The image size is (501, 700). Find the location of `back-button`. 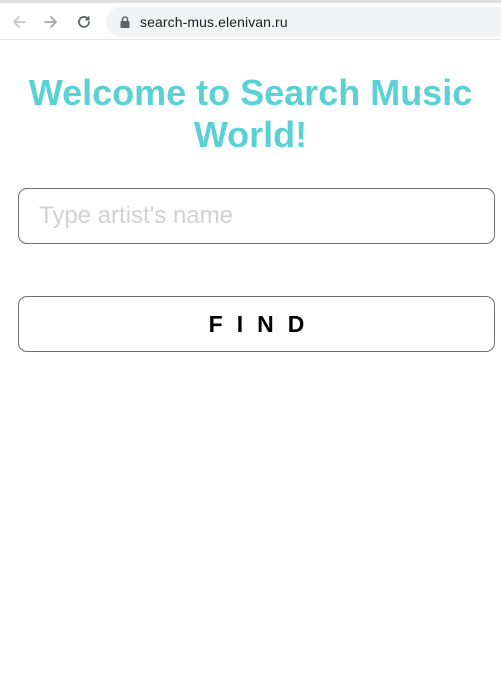

back-button is located at coordinates (19, 22).